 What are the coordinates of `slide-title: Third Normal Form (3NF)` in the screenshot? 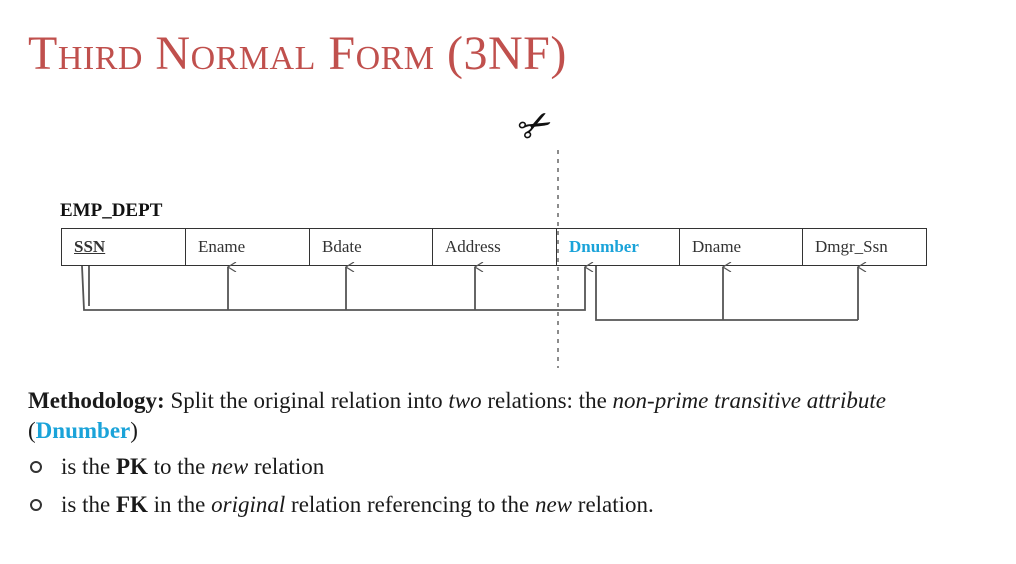 It's located at (297, 53).